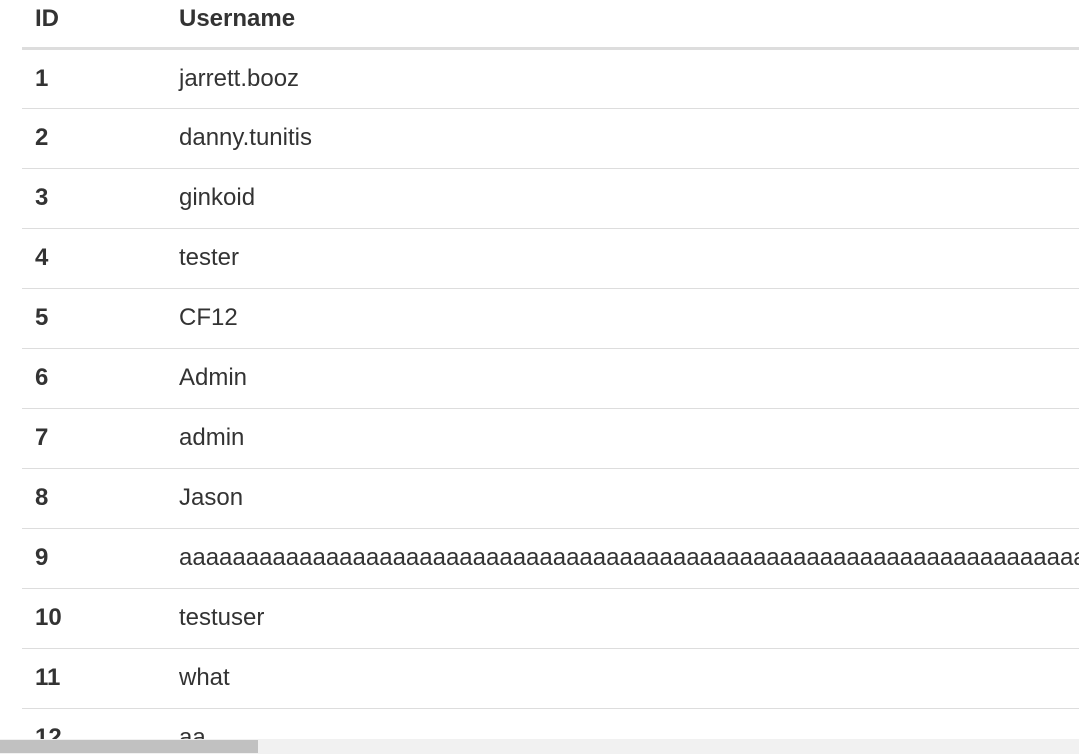 The height and width of the screenshot is (754, 1079). I want to click on table-row: 6 Admin, so click(550, 377).